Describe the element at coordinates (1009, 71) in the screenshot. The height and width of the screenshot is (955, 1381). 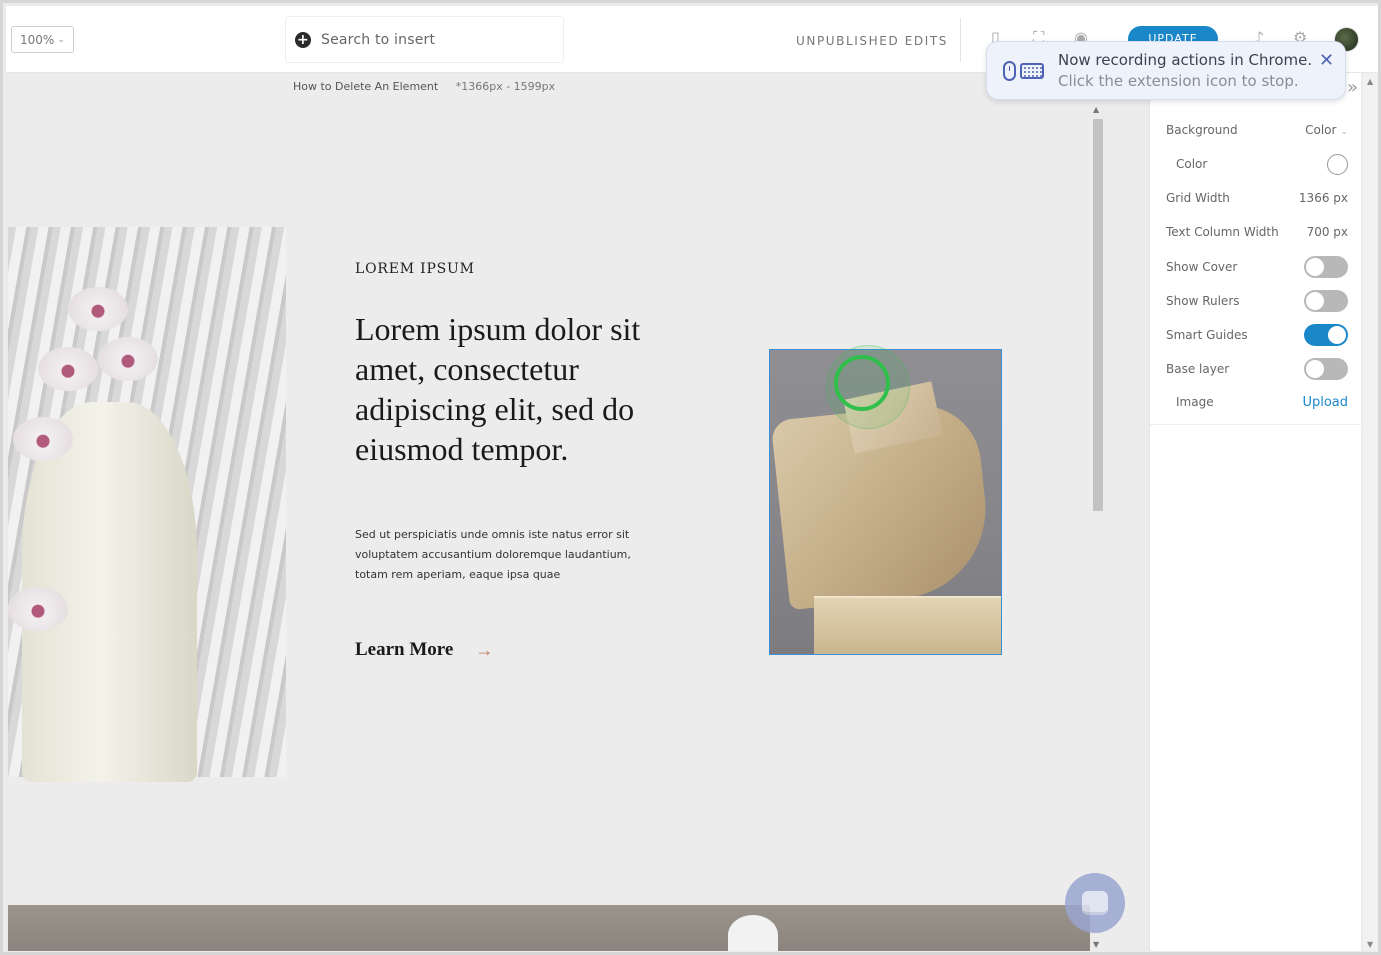
I see `mouse-icon` at that location.